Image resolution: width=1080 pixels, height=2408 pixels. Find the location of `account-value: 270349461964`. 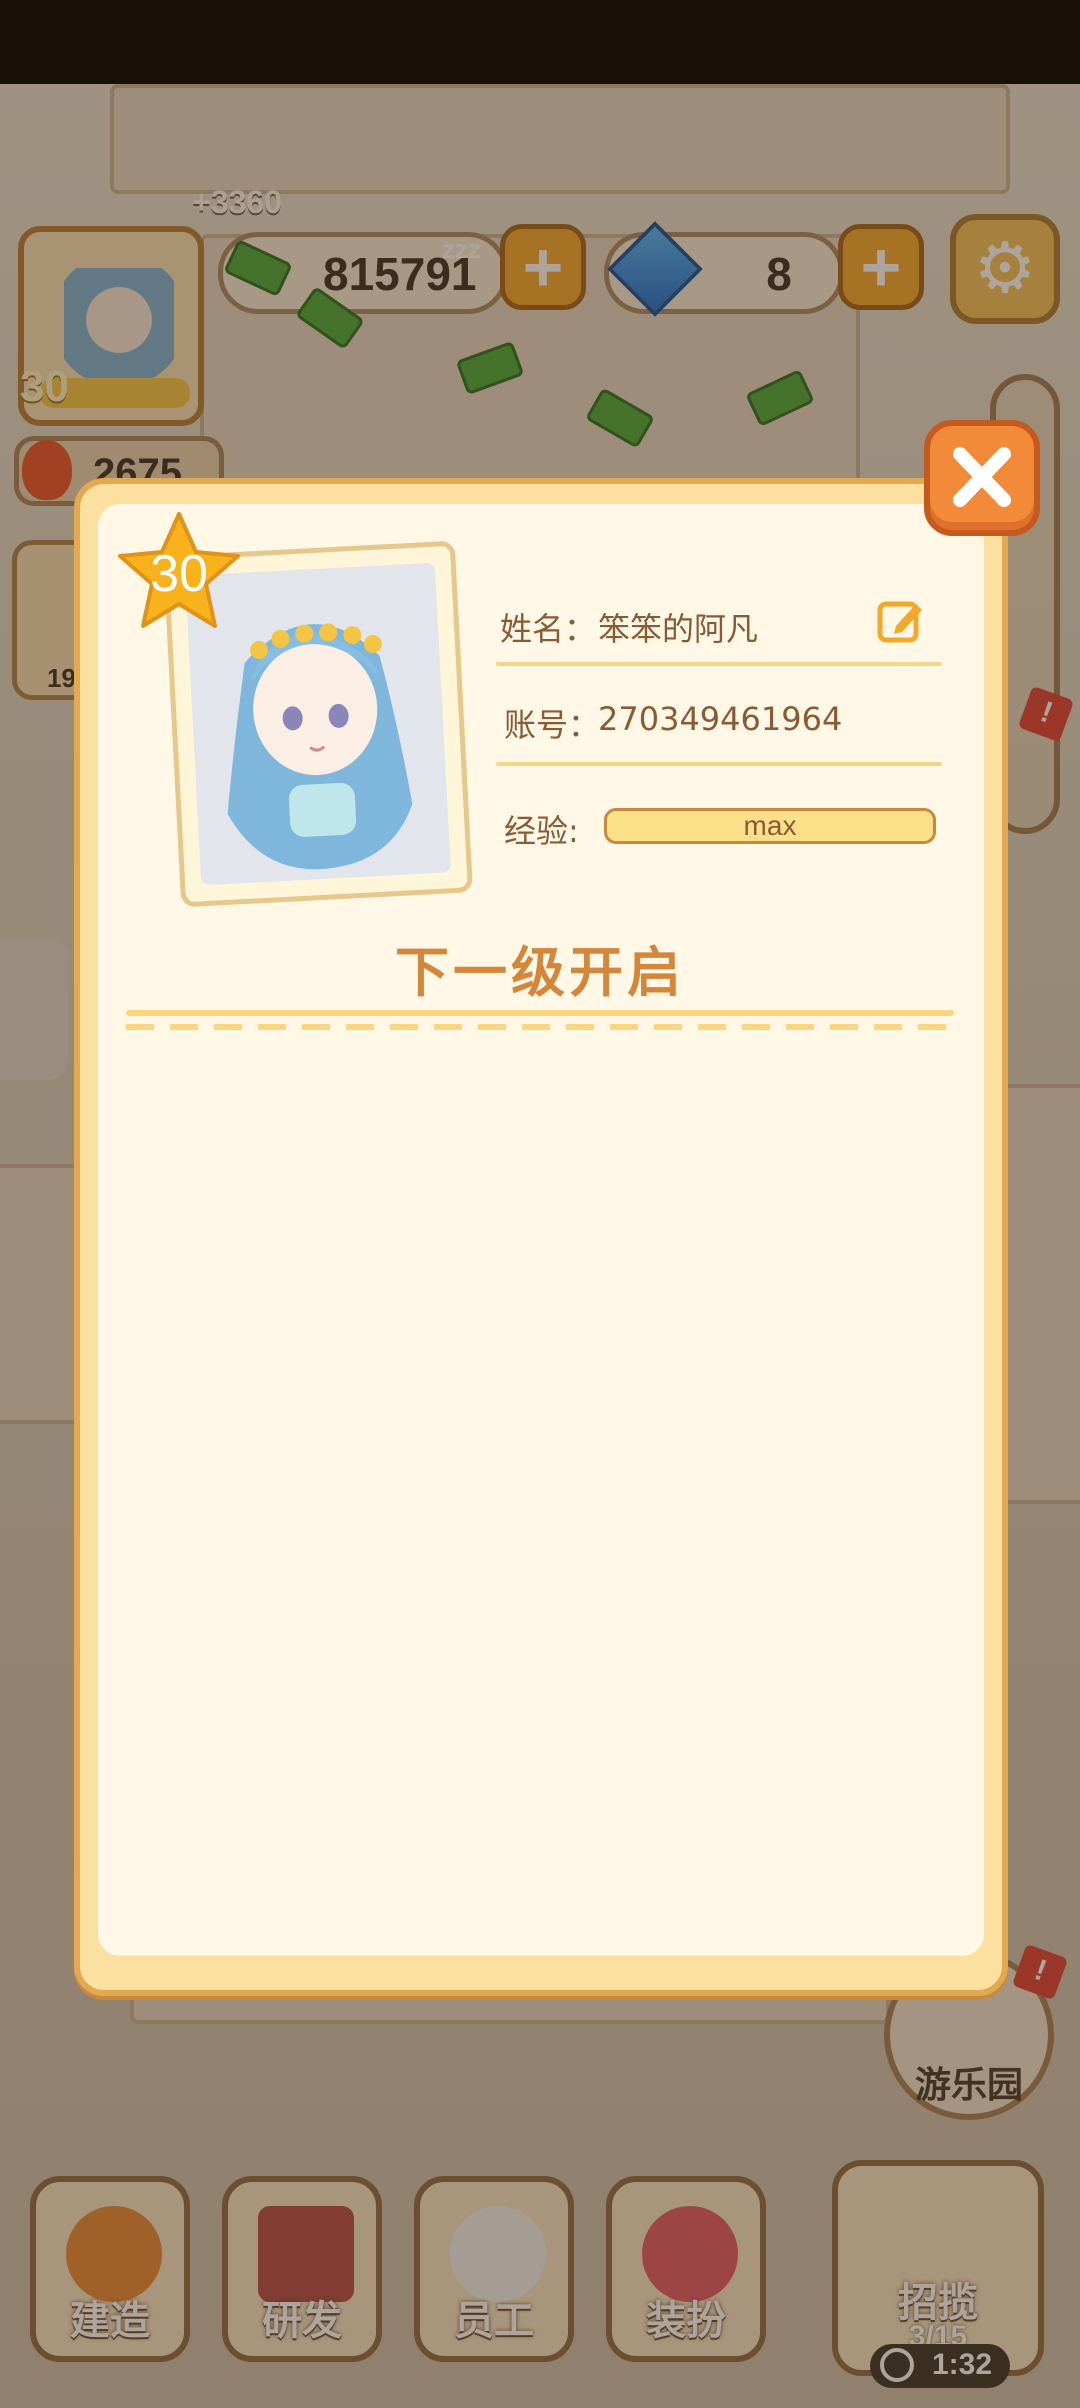

account-value: 270349461964 is located at coordinates (720, 719).